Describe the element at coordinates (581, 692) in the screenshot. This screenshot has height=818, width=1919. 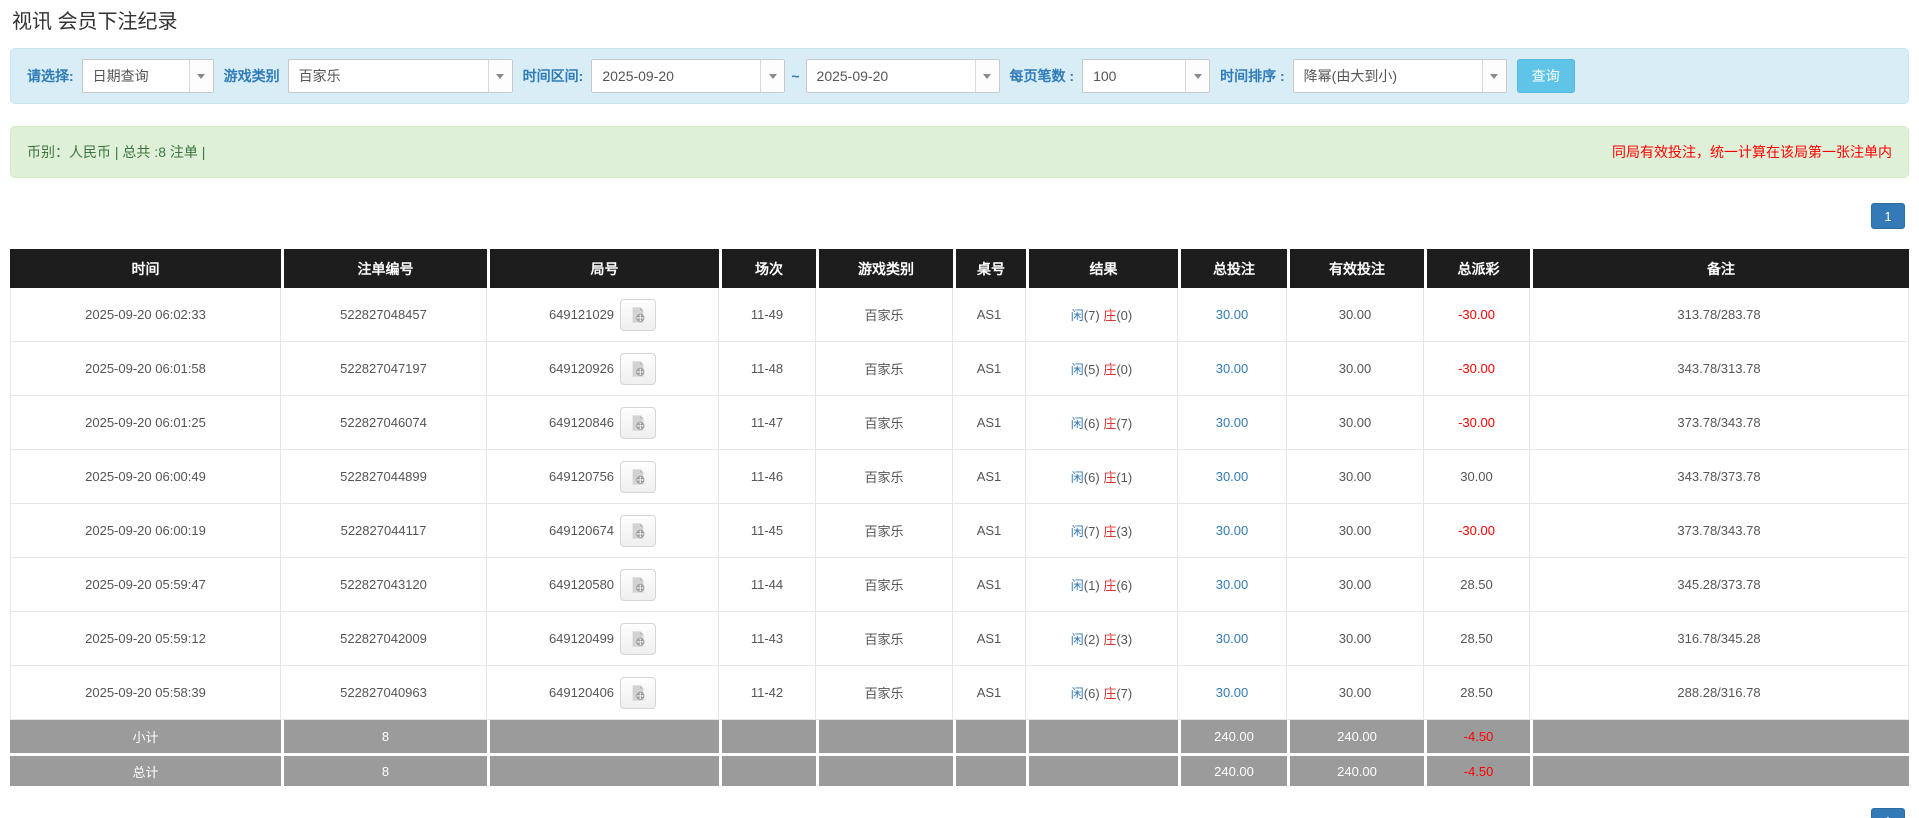
I see `round-id-text: 649120406` at that location.